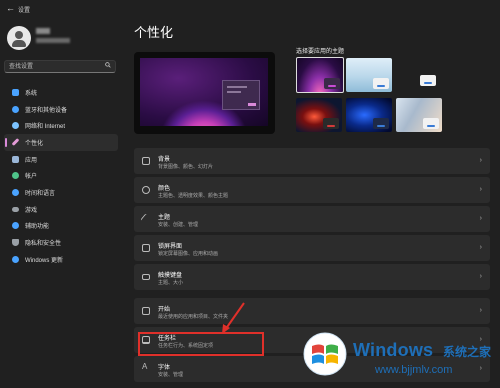  What do you see at coordinates (15, 176) in the screenshot?
I see `account-icon` at bounding box center [15, 176].